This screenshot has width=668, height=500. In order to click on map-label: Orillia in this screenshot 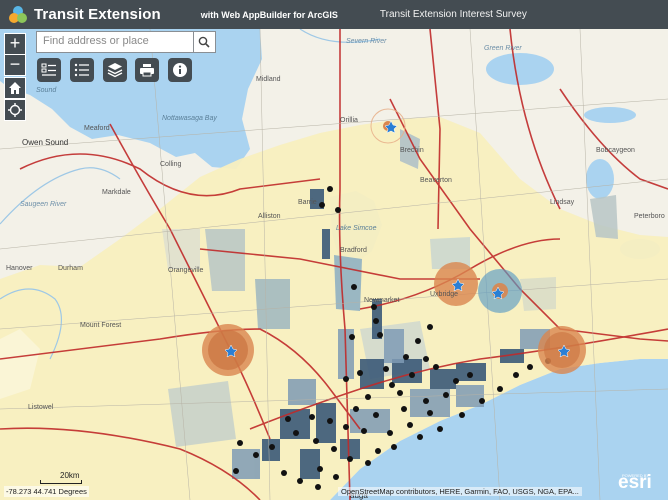, I will do `click(349, 120)`.